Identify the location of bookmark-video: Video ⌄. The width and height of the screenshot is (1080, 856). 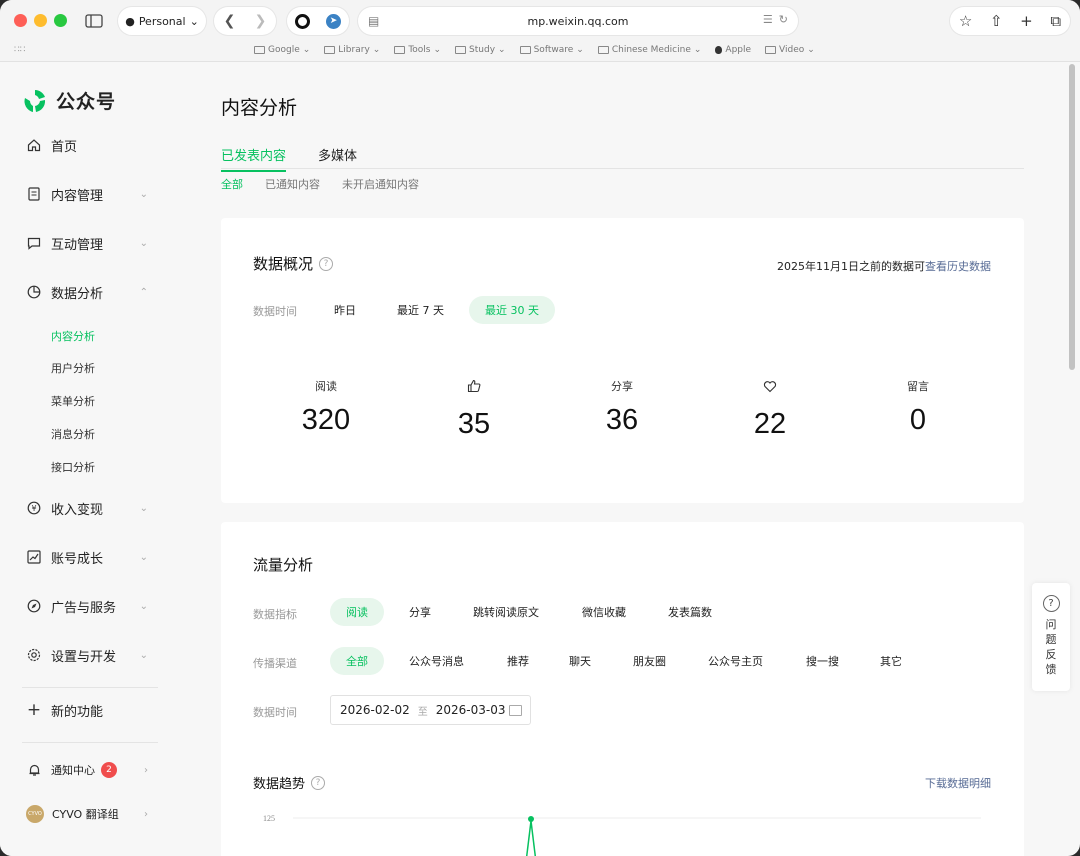
(790, 50).